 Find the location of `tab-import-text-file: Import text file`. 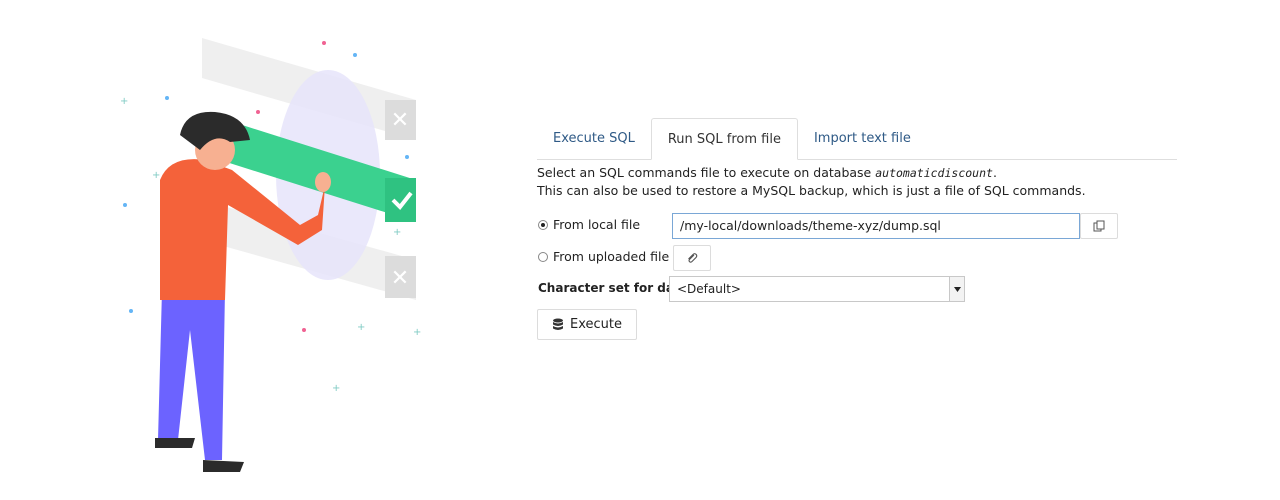

tab-import-text-file: Import text file is located at coordinates (862, 138).